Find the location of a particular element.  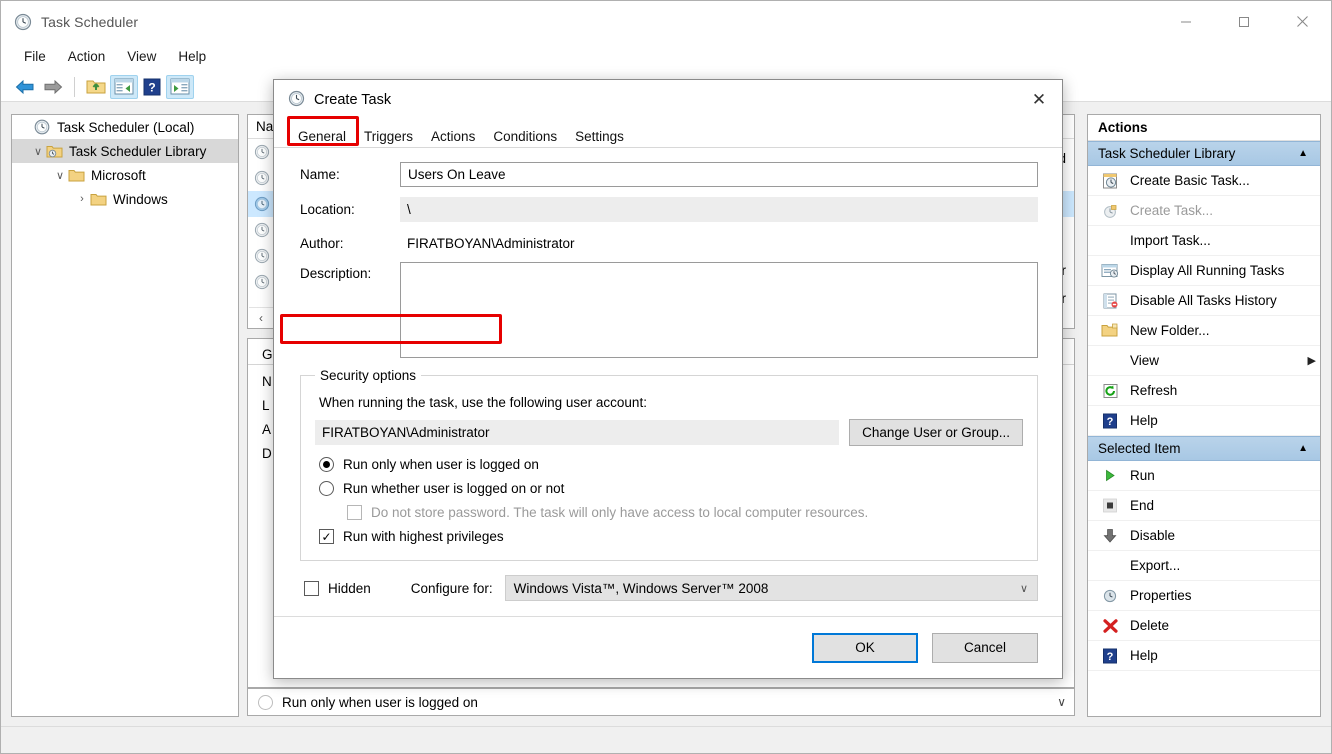

dialog-footer: OK Cancel is located at coordinates (668, 647).